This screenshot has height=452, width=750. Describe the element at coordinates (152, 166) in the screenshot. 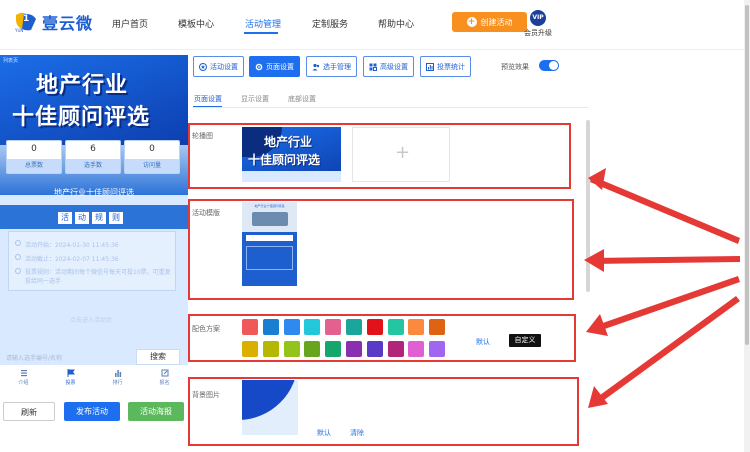

I see `stat-label: 访问量` at that location.